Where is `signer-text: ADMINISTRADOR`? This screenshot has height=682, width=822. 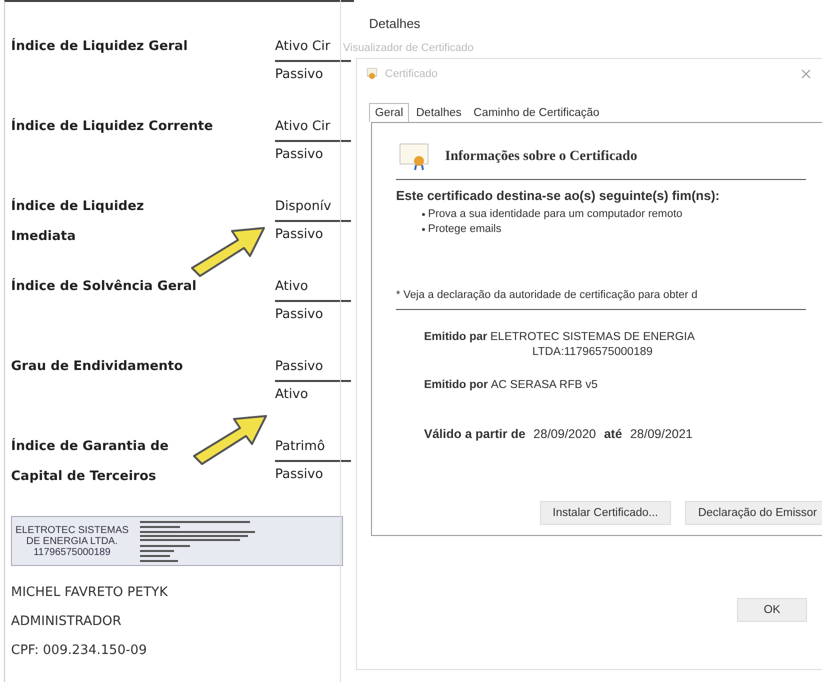
signer-text: ADMINISTRADOR is located at coordinates (66, 622).